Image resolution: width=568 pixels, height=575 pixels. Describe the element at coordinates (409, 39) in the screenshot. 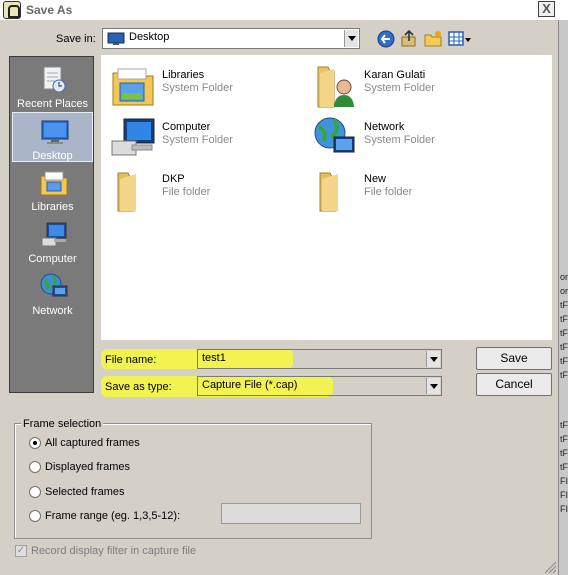

I see `up-folder-icon` at that location.